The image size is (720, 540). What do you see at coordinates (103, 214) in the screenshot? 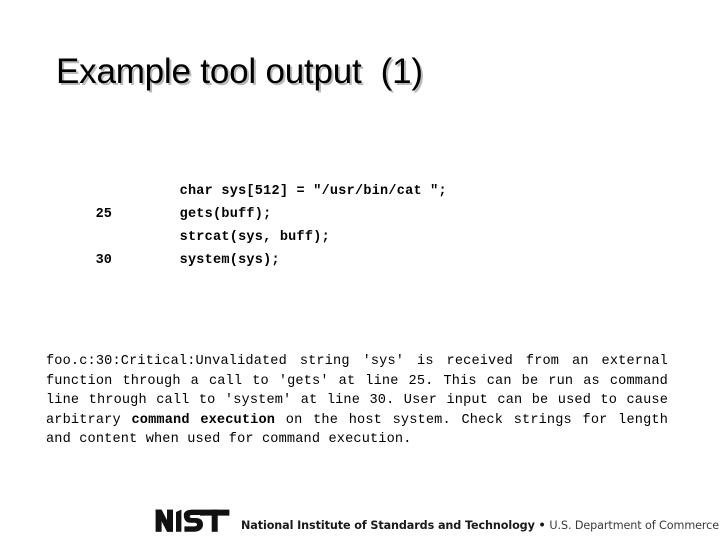
I see `code-line-number: 25` at bounding box center [103, 214].